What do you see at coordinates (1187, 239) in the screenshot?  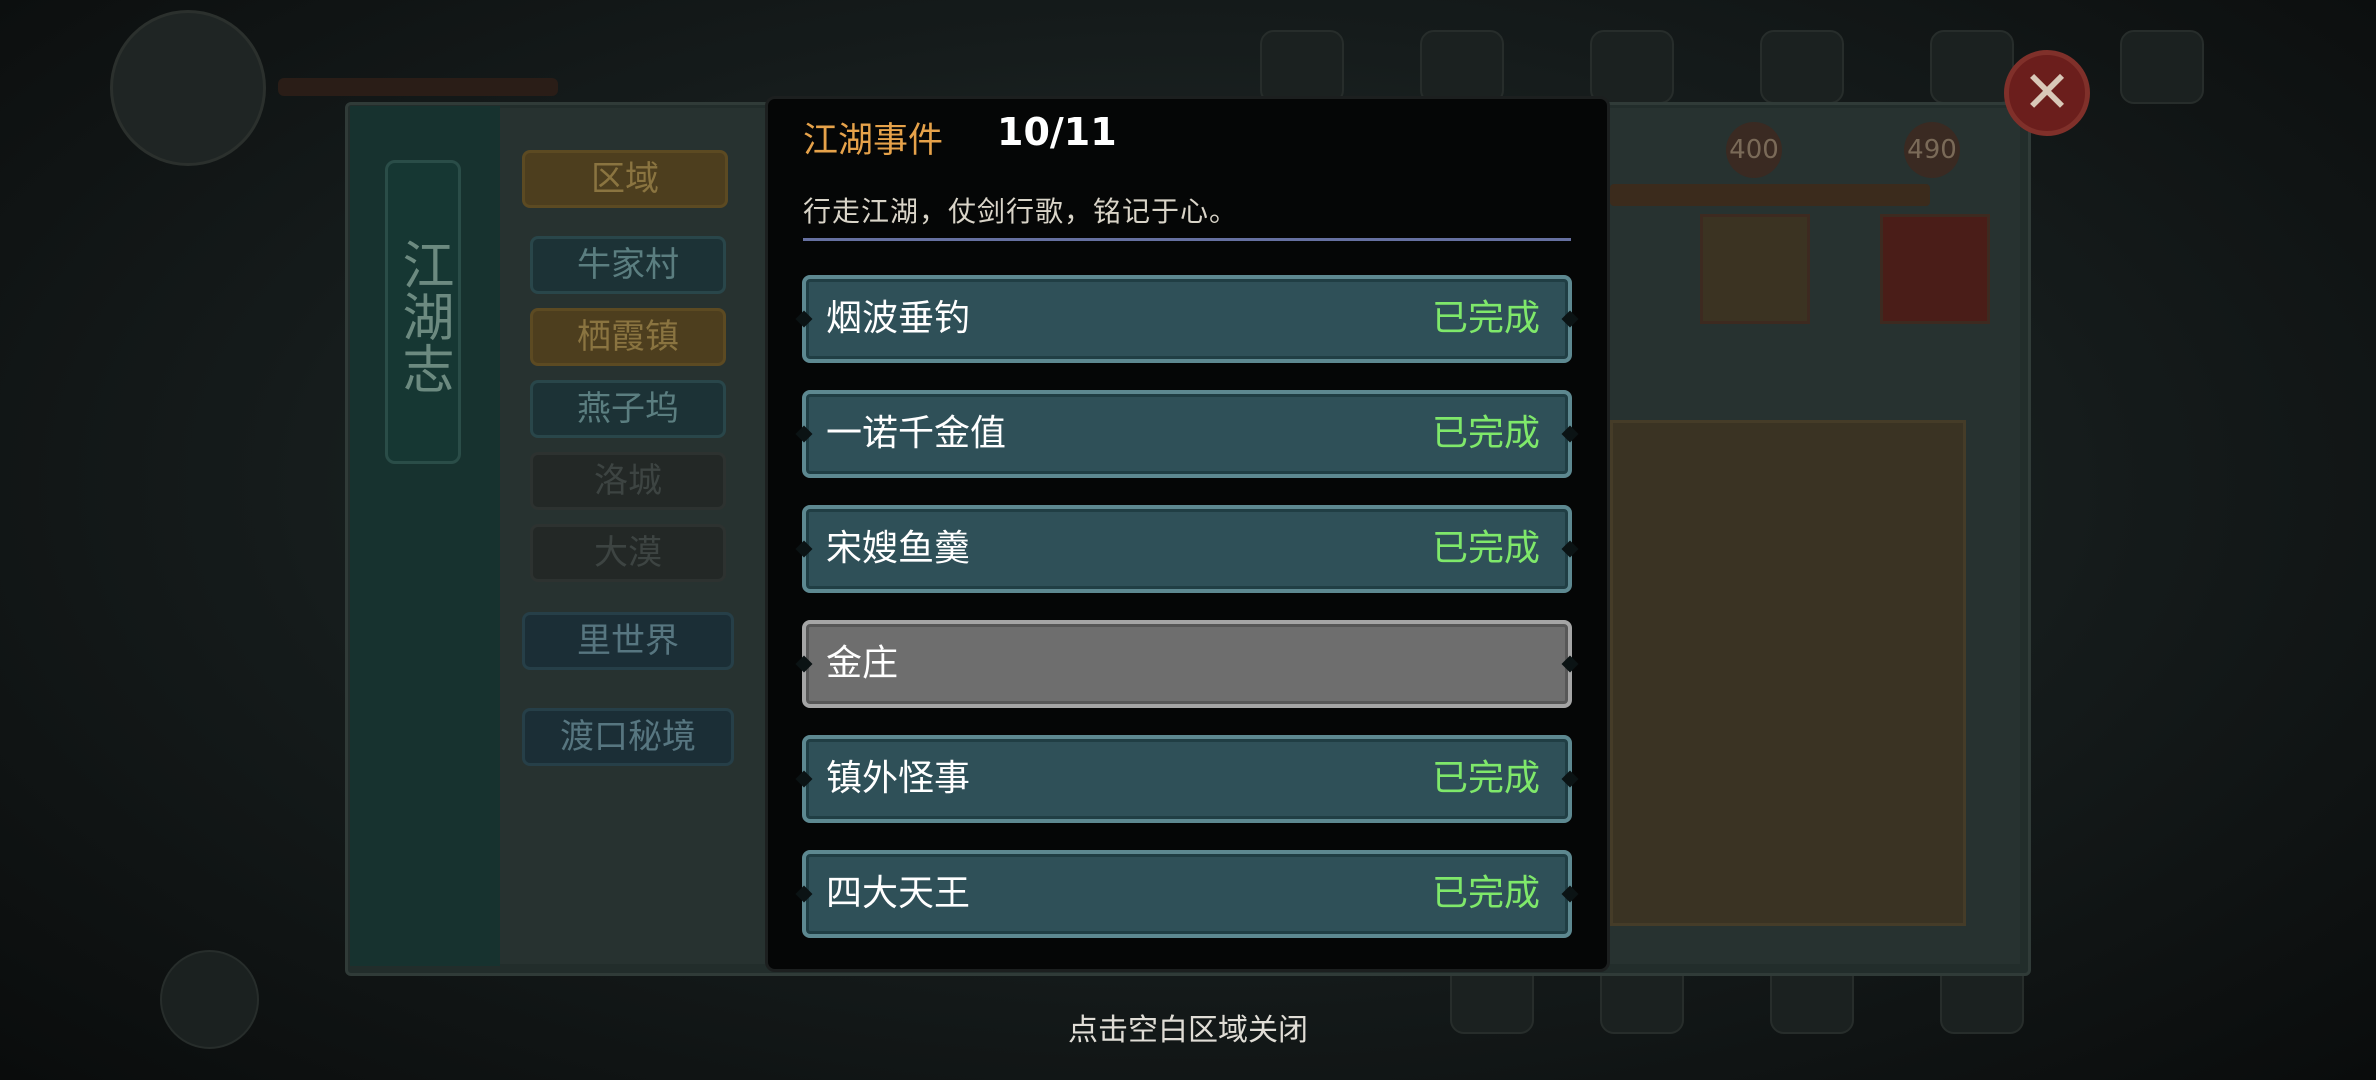 I see `modal-divider` at bounding box center [1187, 239].